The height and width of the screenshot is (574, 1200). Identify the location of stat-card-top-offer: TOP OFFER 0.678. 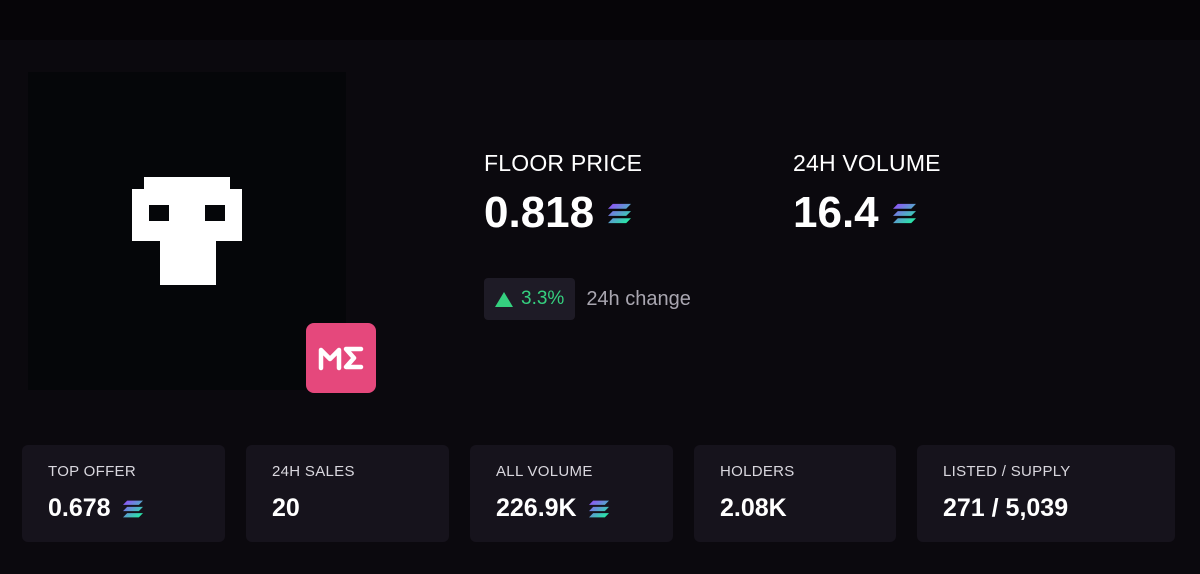
(123, 493).